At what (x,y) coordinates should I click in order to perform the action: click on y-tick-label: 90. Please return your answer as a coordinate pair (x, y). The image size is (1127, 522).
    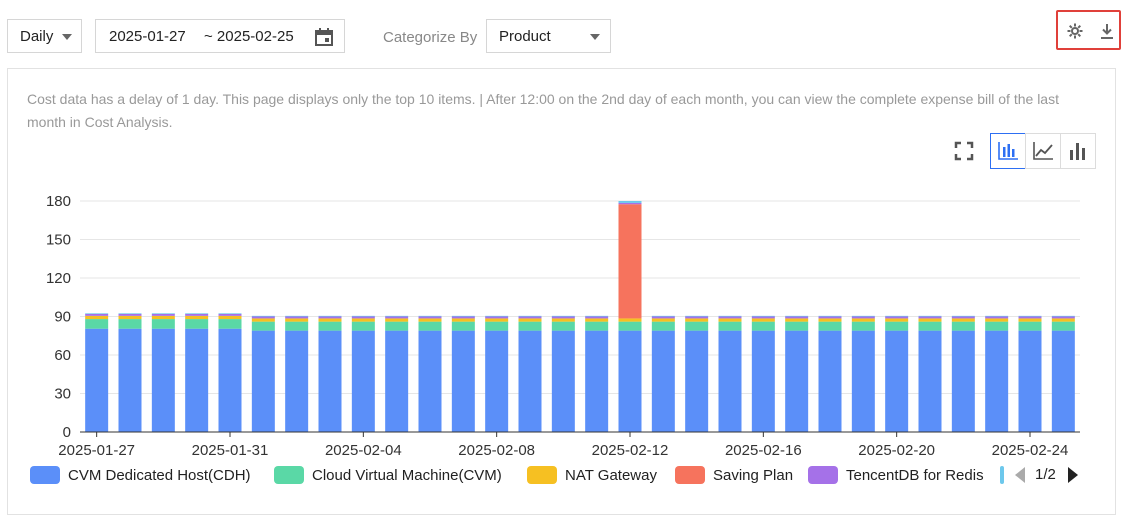
    Looking at the image, I should click on (62, 317).